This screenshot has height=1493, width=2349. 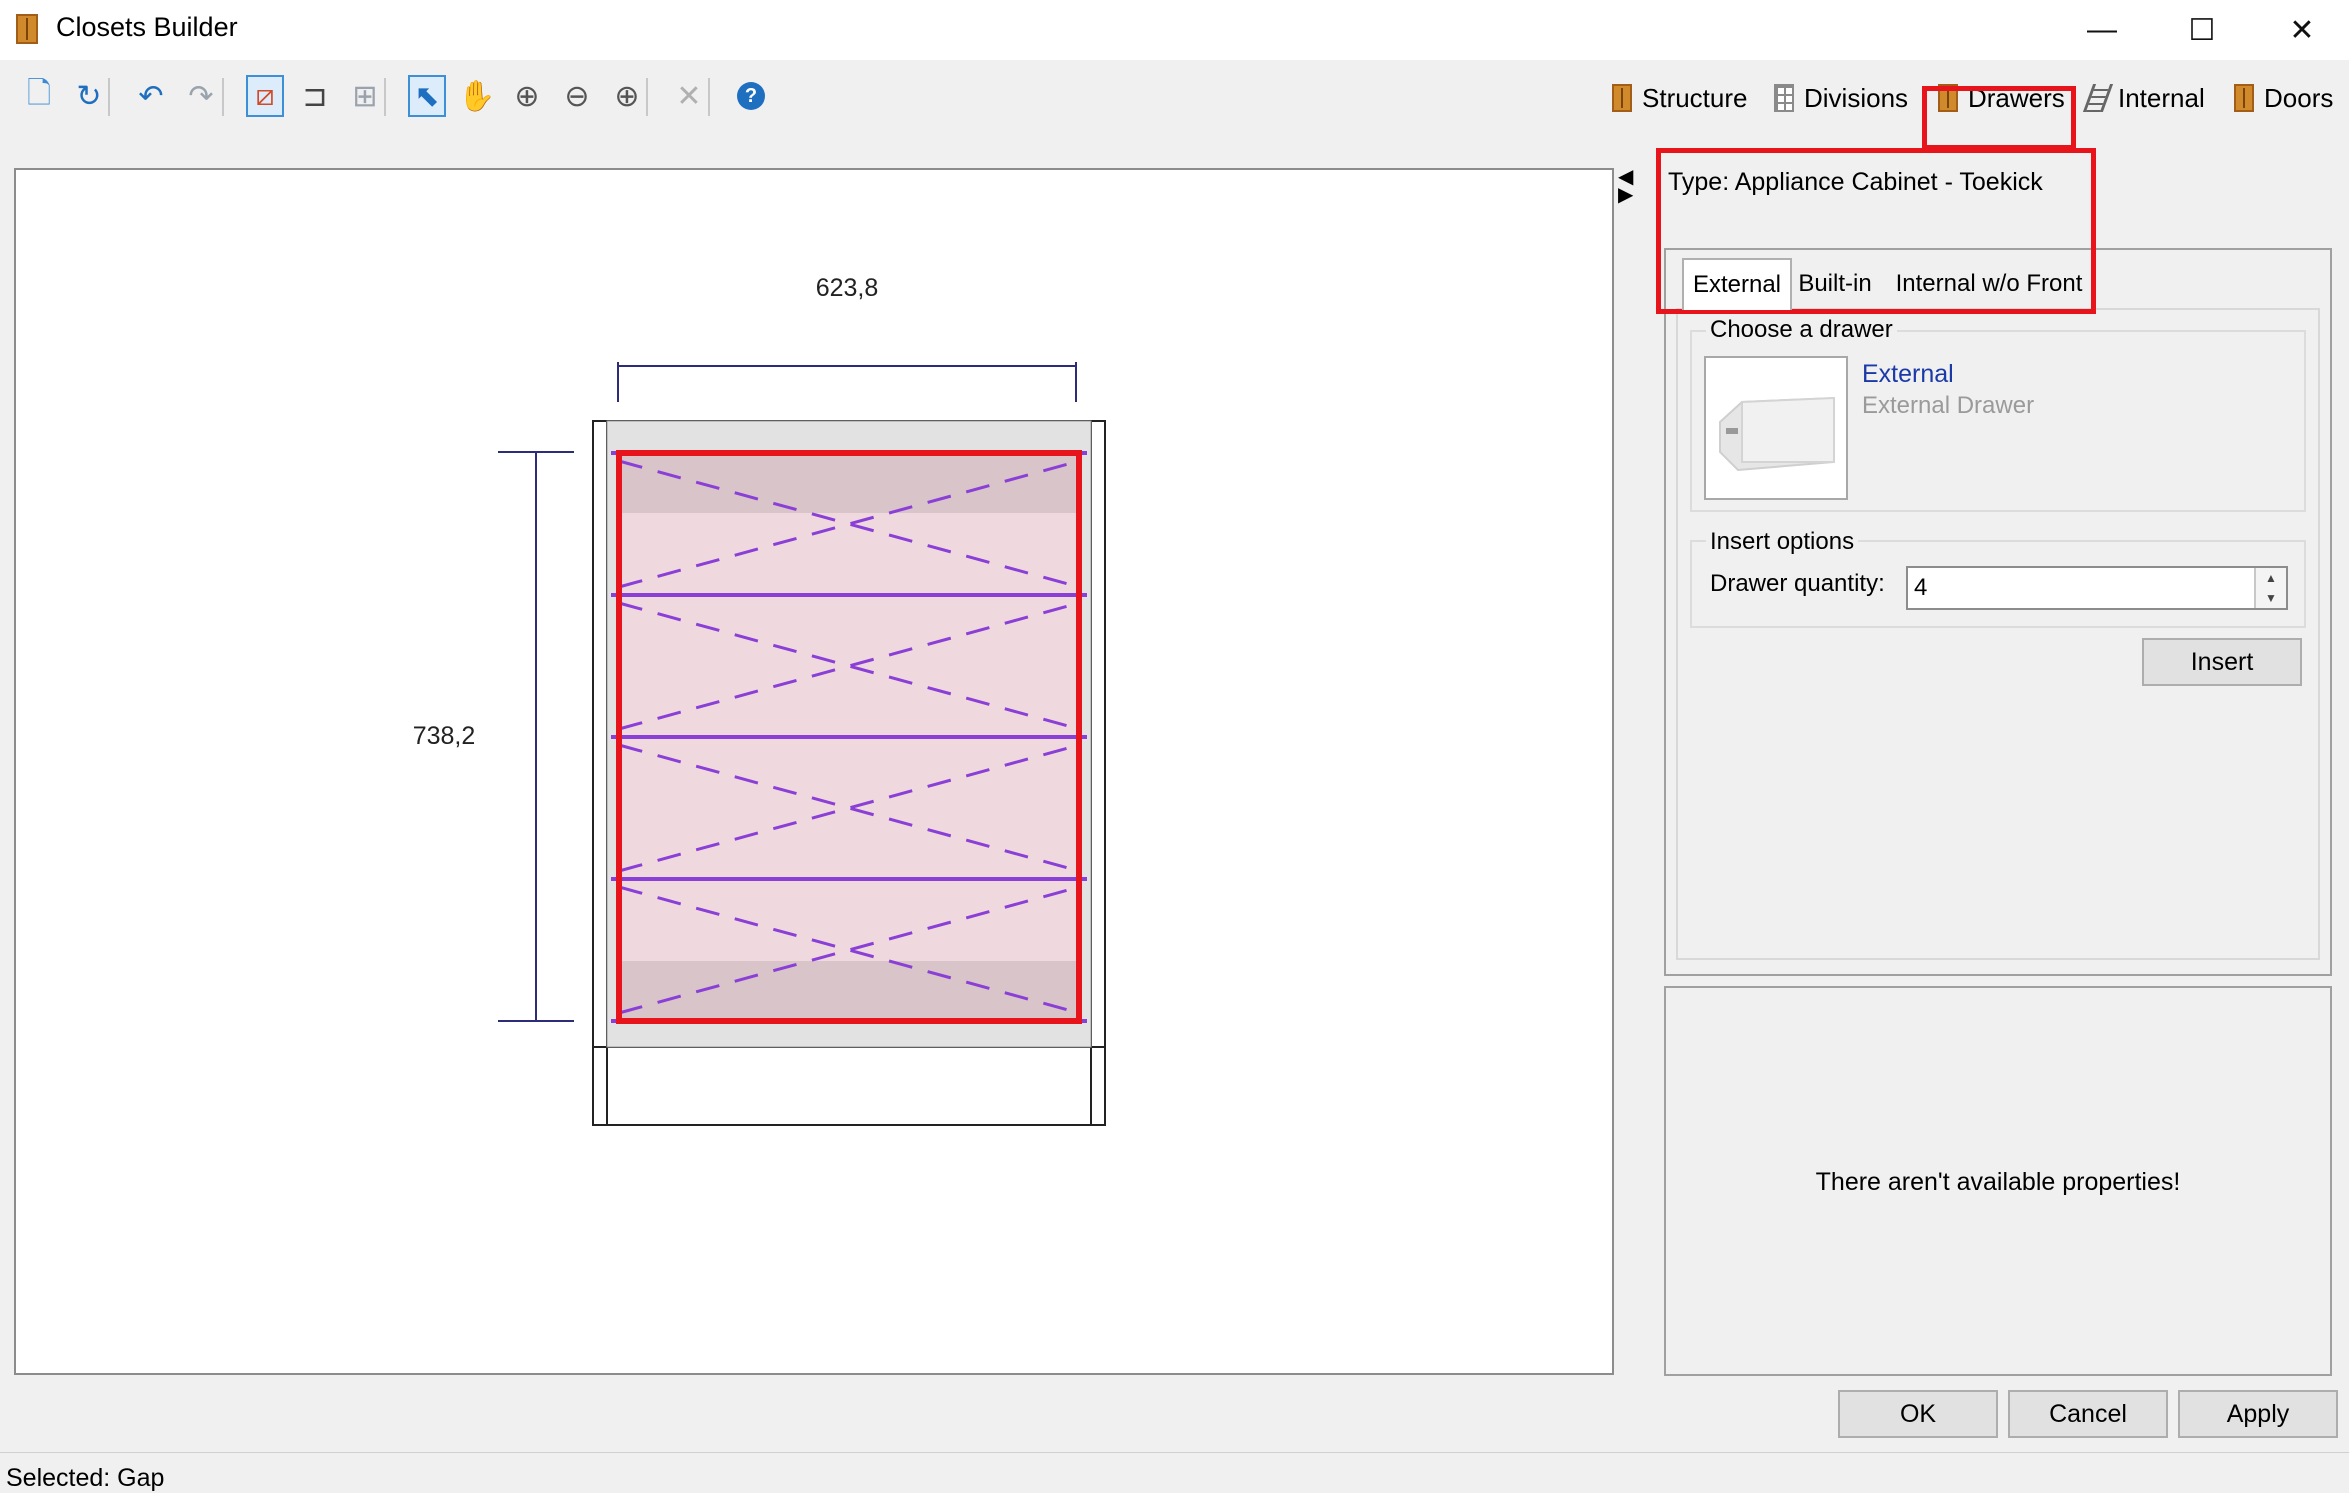 I want to click on mode-tab-divisions: Divisions, so click(x=1841, y=98).